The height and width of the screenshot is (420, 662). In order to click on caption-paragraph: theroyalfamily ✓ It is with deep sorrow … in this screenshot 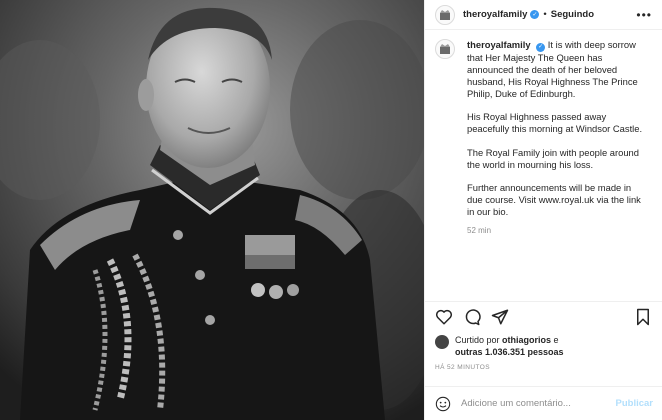, I will do `click(555, 69)`.